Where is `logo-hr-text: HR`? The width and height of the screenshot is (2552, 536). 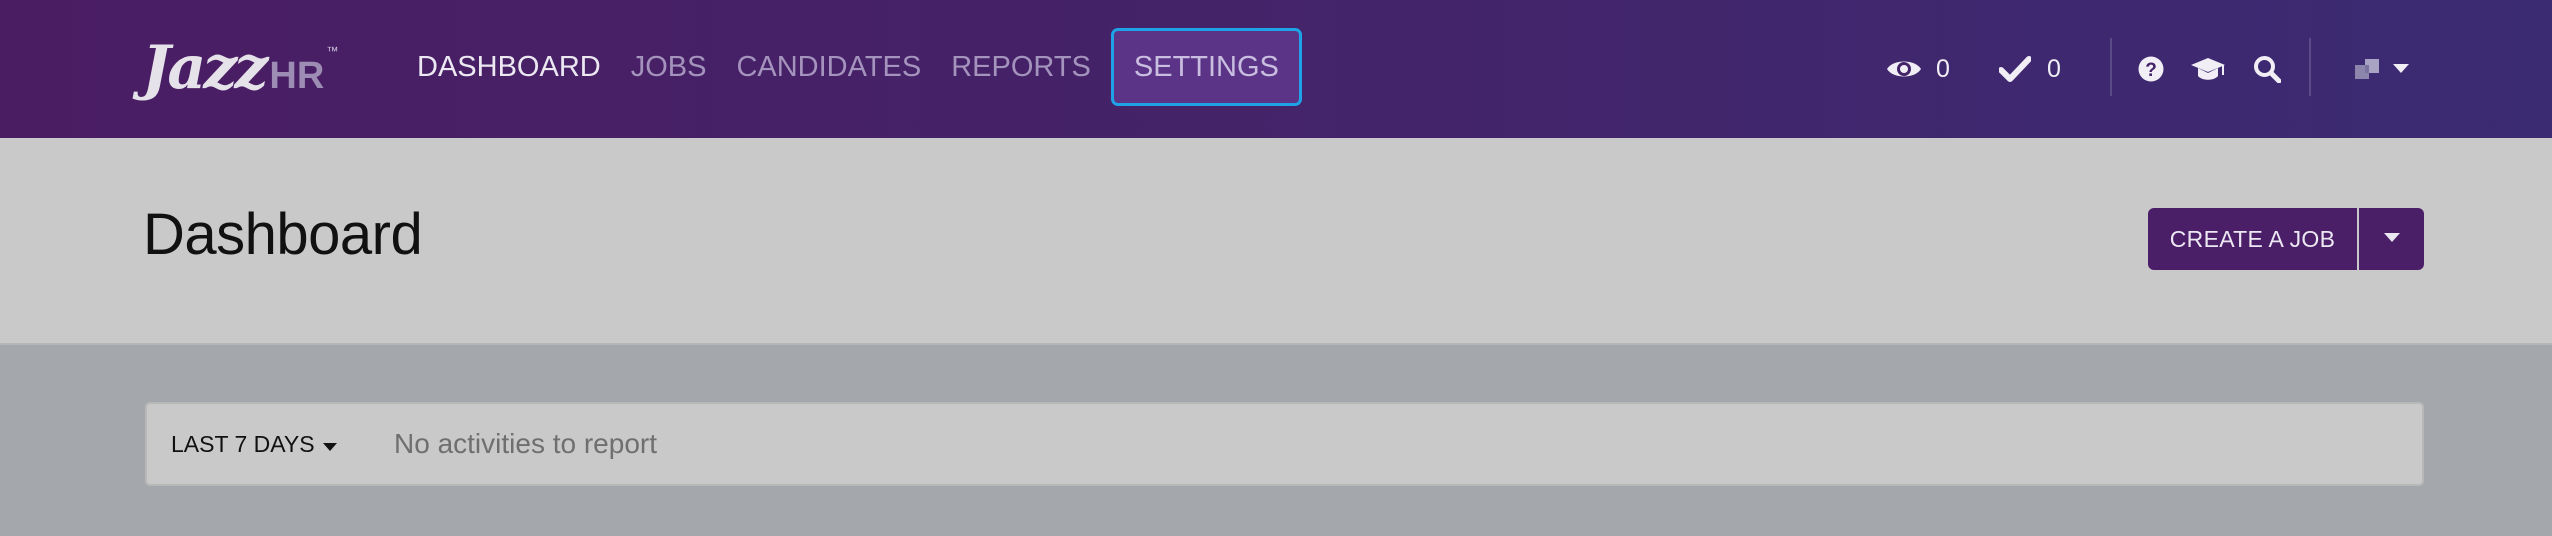 logo-hr-text: HR is located at coordinates (297, 76).